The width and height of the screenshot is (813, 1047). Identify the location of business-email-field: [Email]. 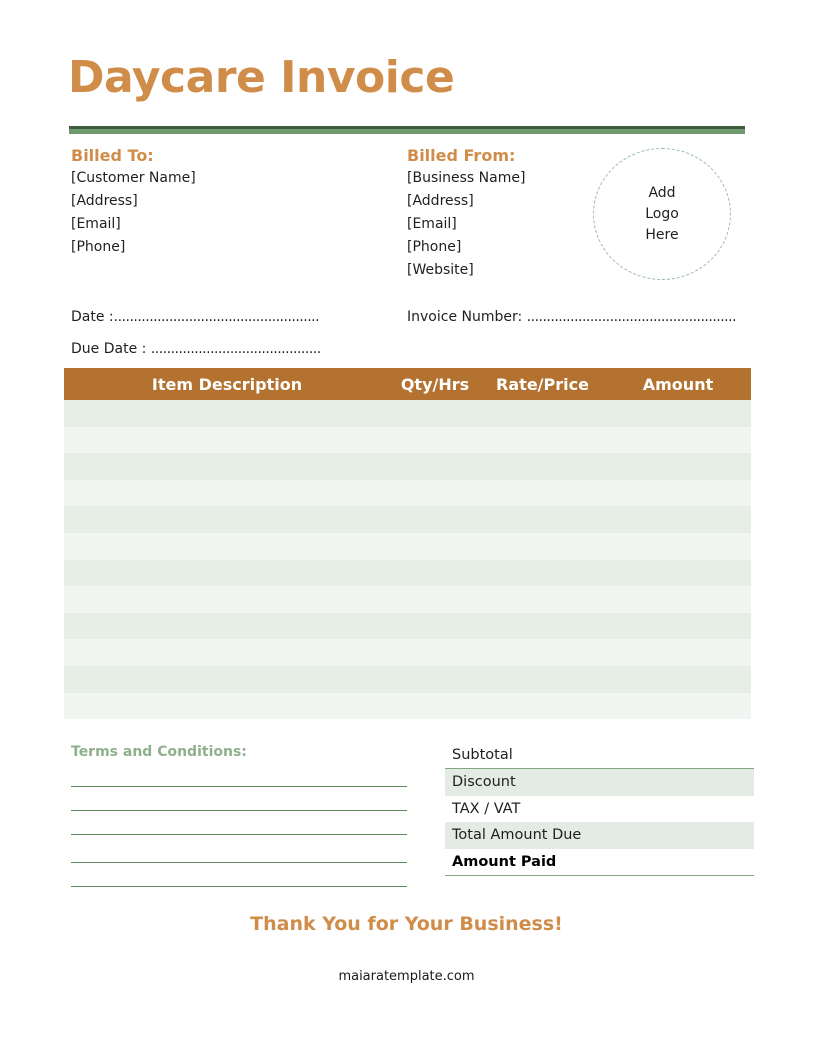
(466, 224).